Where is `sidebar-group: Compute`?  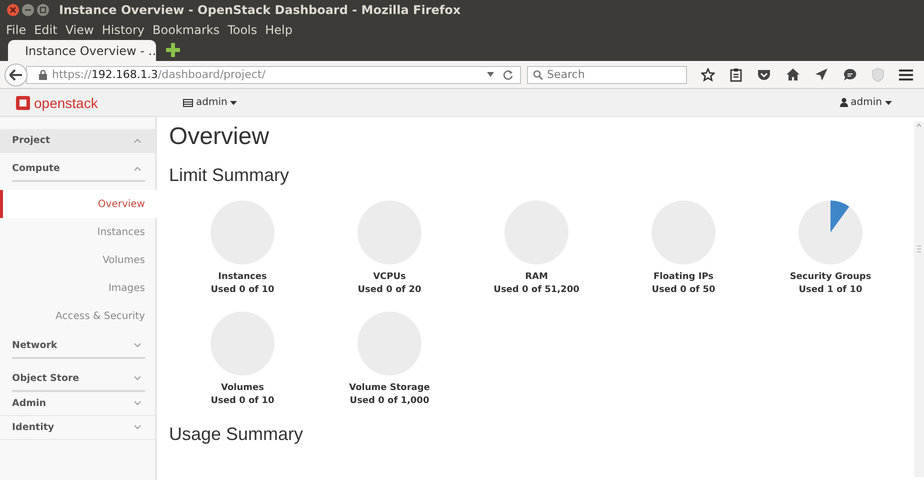
sidebar-group: Compute is located at coordinates (78, 169).